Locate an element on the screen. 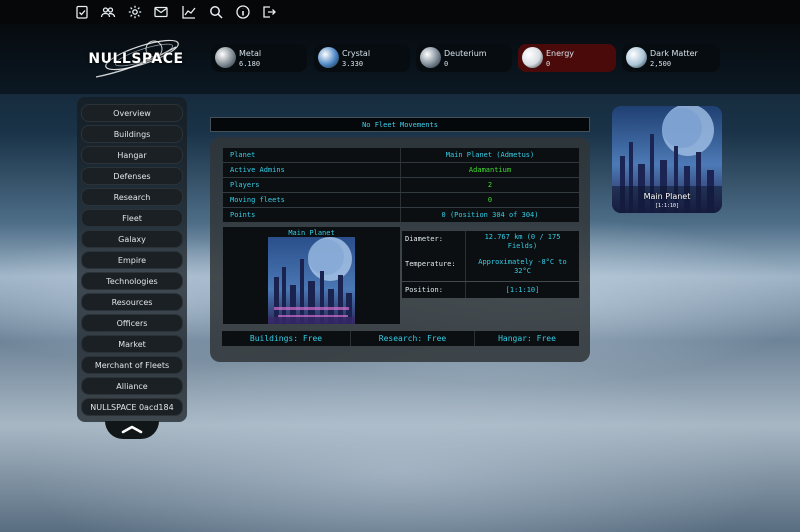 The image size is (800, 532). resource-dark-matter: Dark Matter 2,500 is located at coordinates (671, 58).